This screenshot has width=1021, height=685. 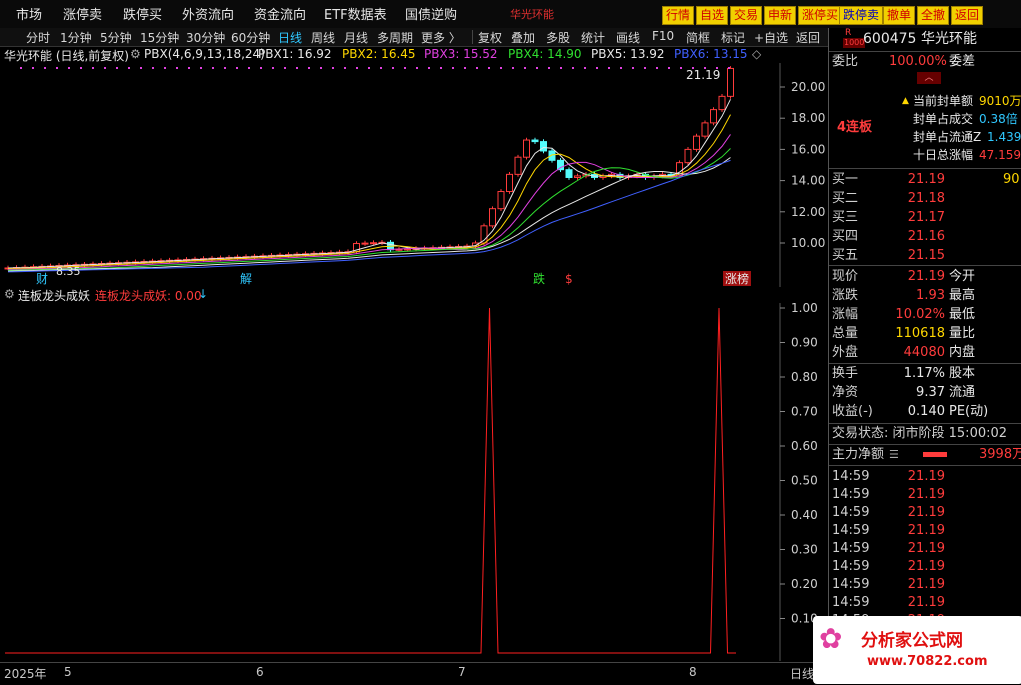 I want to click on stat-row: 净资 9.37 流通, so click(x=925, y=393).